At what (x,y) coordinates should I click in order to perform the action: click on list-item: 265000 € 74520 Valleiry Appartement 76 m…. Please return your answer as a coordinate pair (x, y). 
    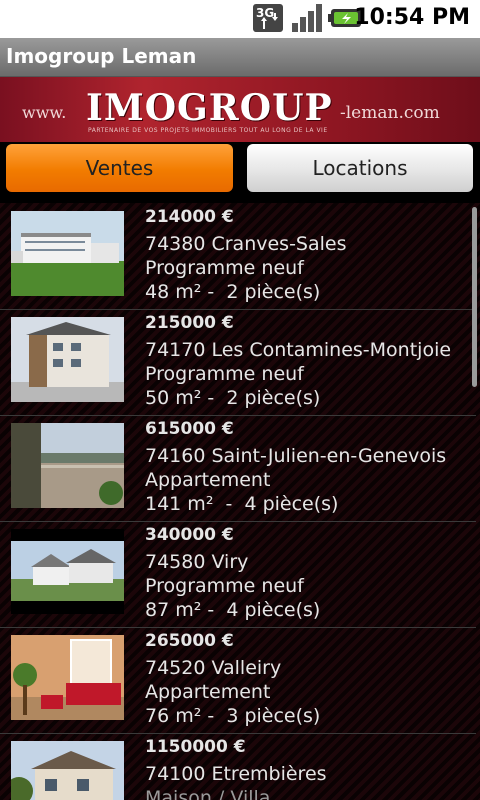
    Looking at the image, I should click on (238, 680).